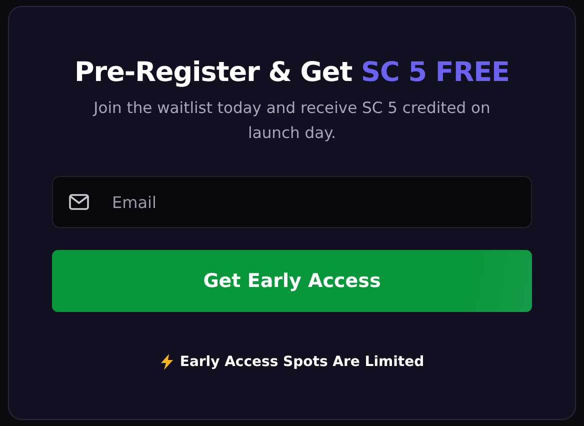 This screenshot has width=584, height=426. I want to click on email-field: Email, so click(292, 202).